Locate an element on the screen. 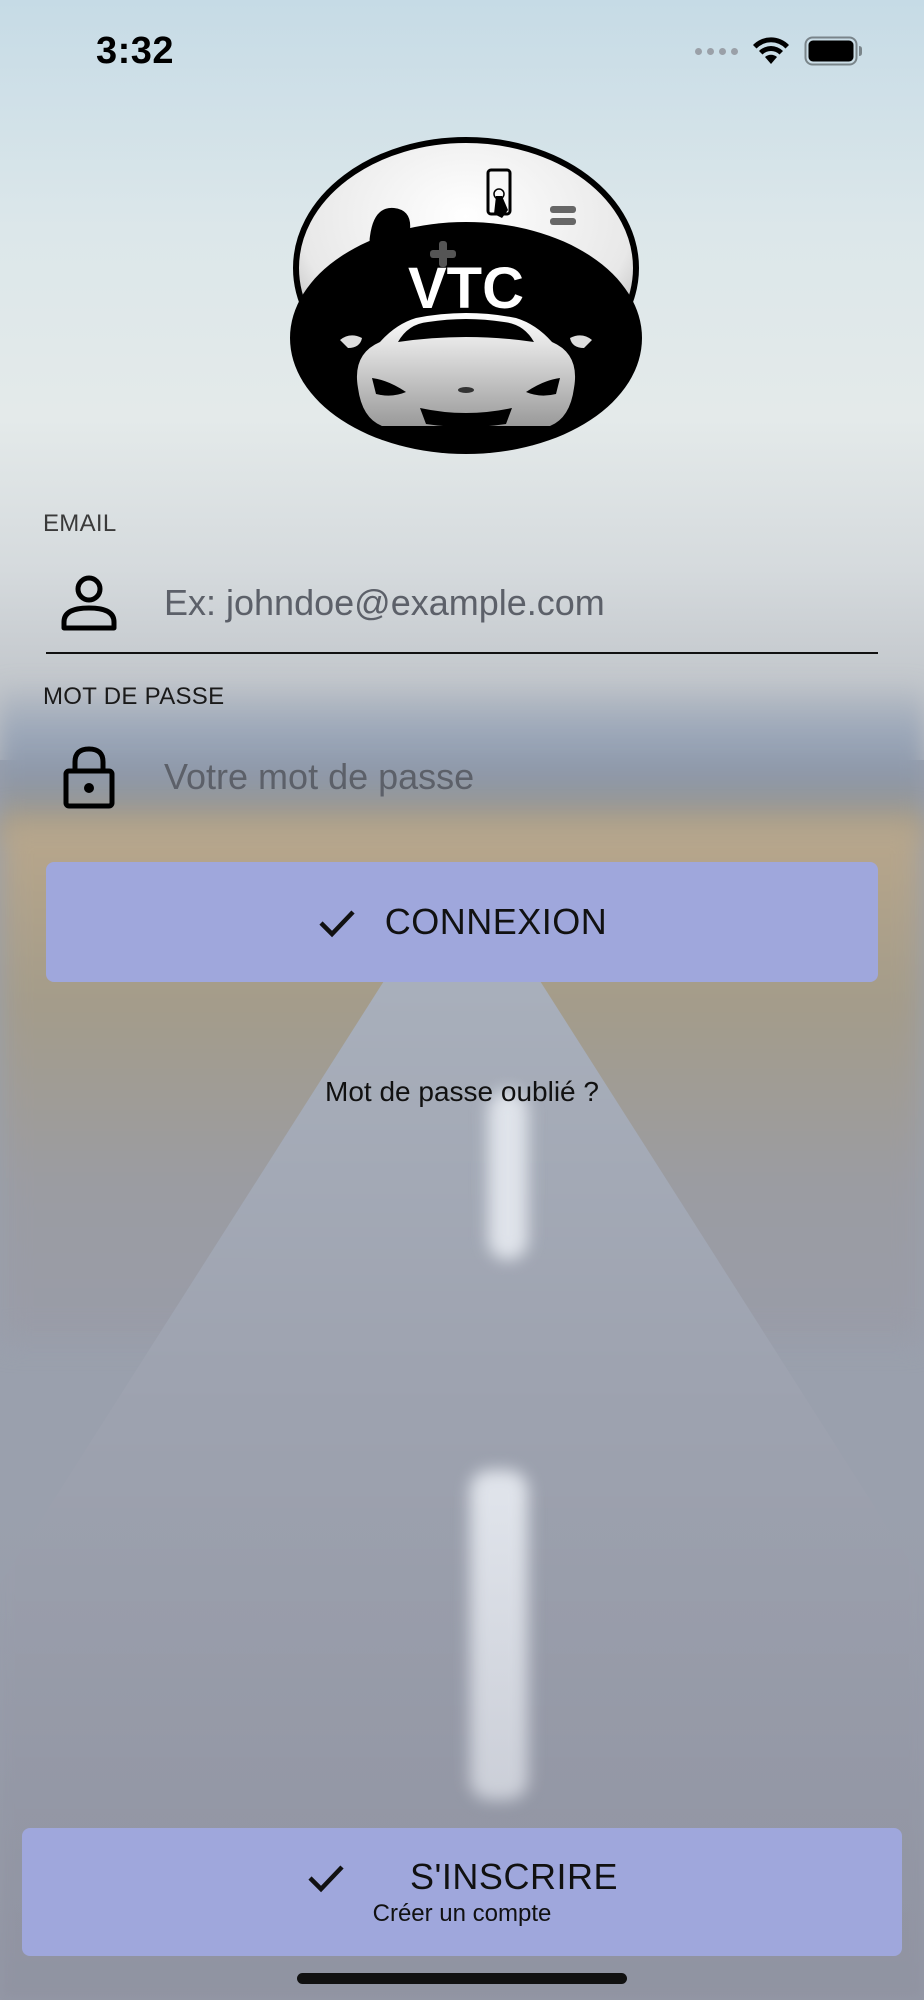  login-button-label: CONNEXION is located at coordinates (496, 921).